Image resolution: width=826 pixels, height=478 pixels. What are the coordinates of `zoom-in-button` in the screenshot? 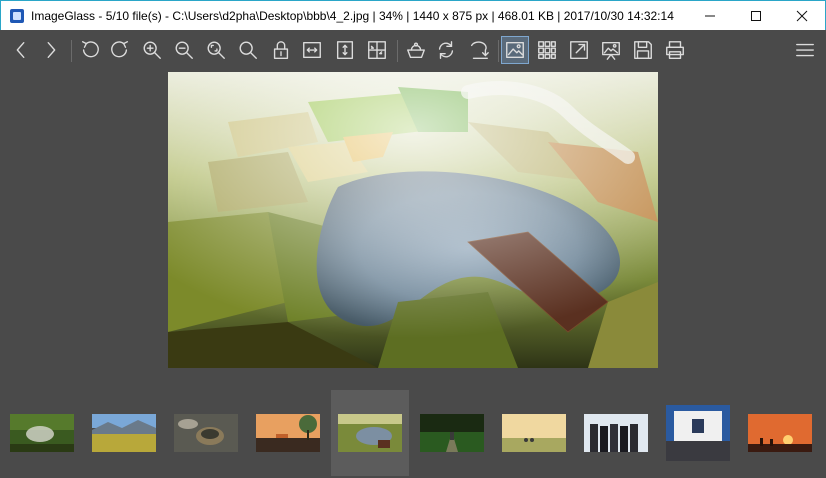 It's located at (152, 50).